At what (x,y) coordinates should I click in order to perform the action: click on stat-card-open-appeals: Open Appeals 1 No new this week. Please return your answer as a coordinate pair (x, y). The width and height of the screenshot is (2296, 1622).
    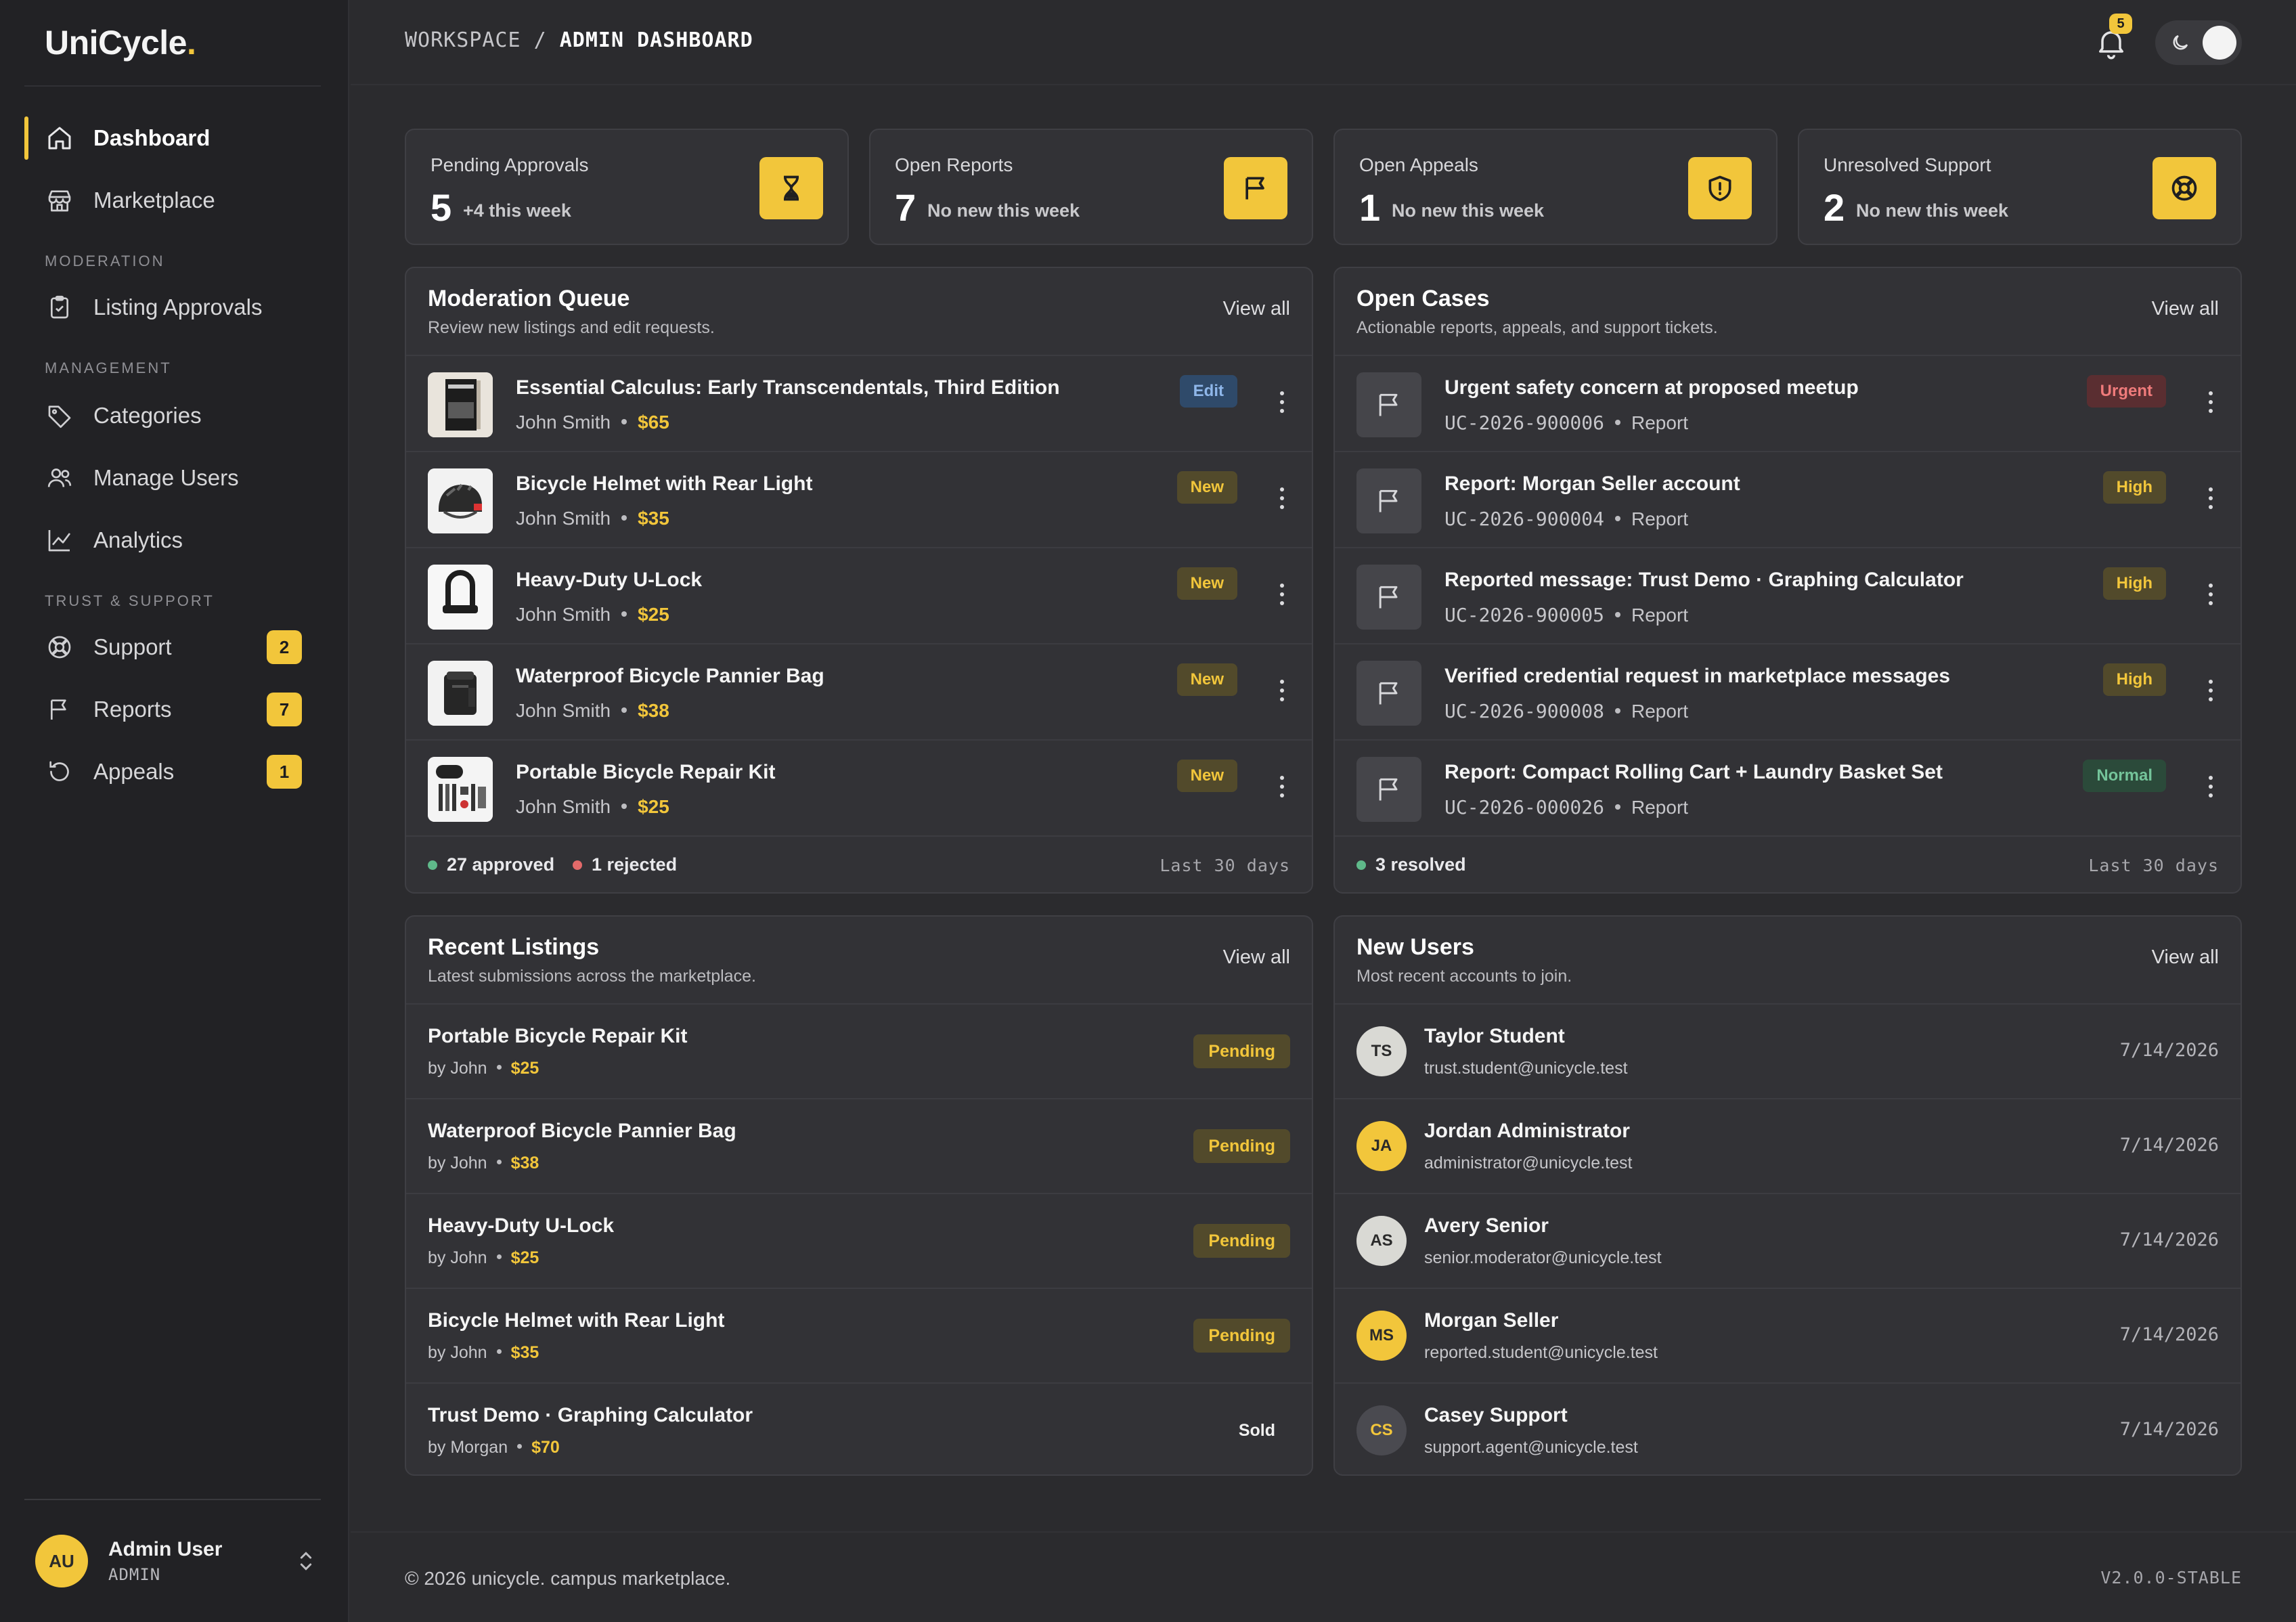
    Looking at the image, I should click on (1556, 187).